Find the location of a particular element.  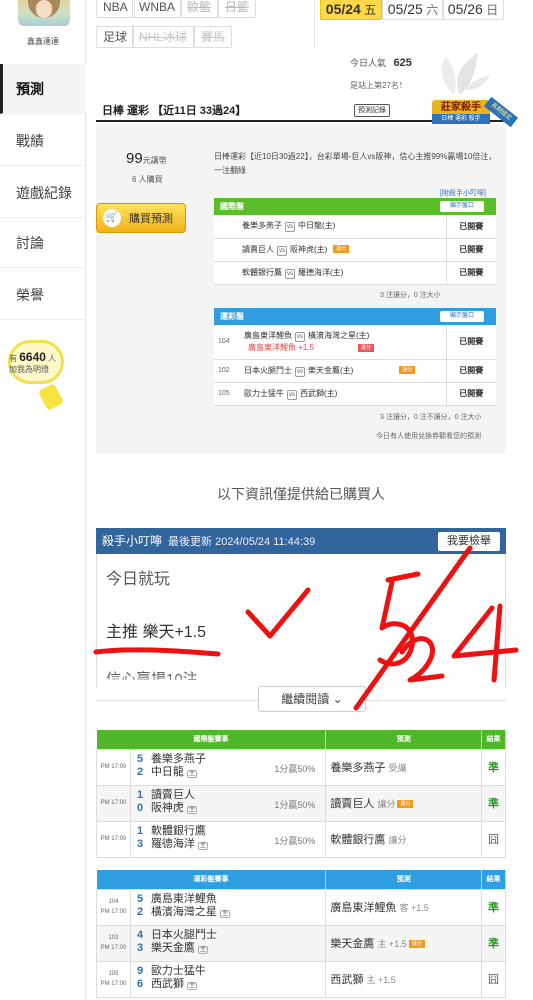

continue-reading-button: 繼續閱讀 ⌄ is located at coordinates (312, 699).